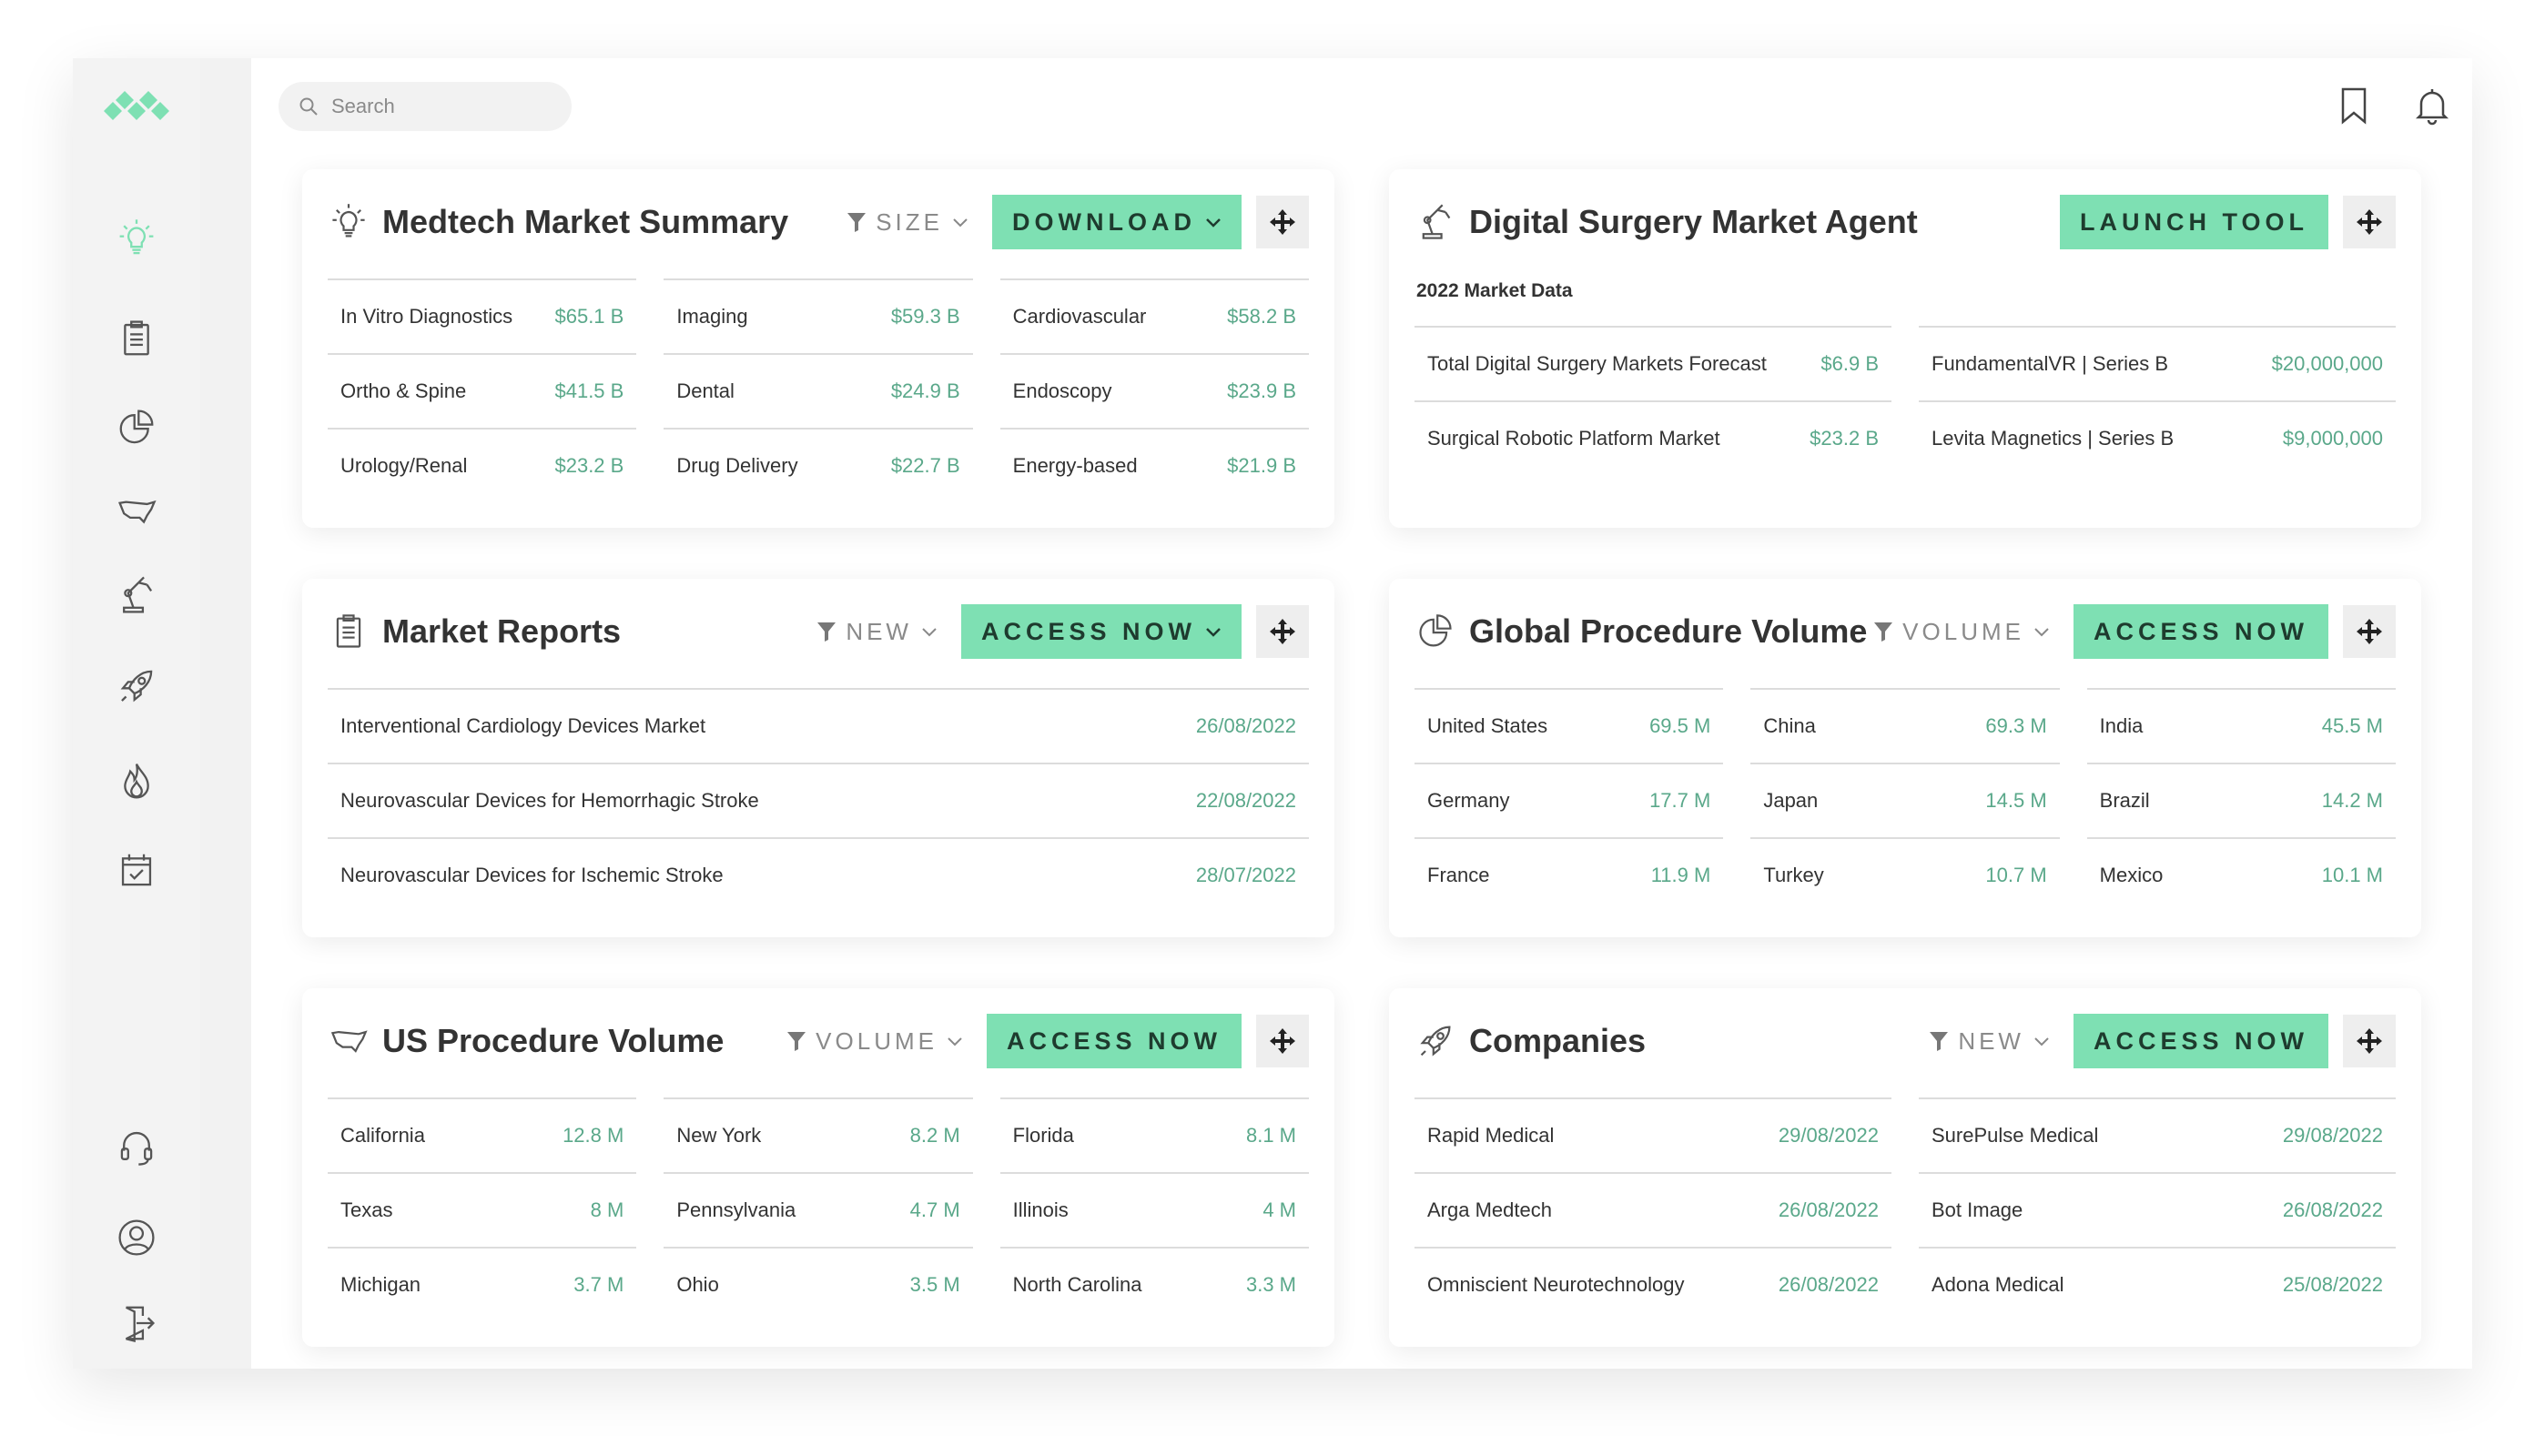 The height and width of the screenshot is (1456, 2545). I want to click on cell-label: Ortho & Spine, so click(403, 391).